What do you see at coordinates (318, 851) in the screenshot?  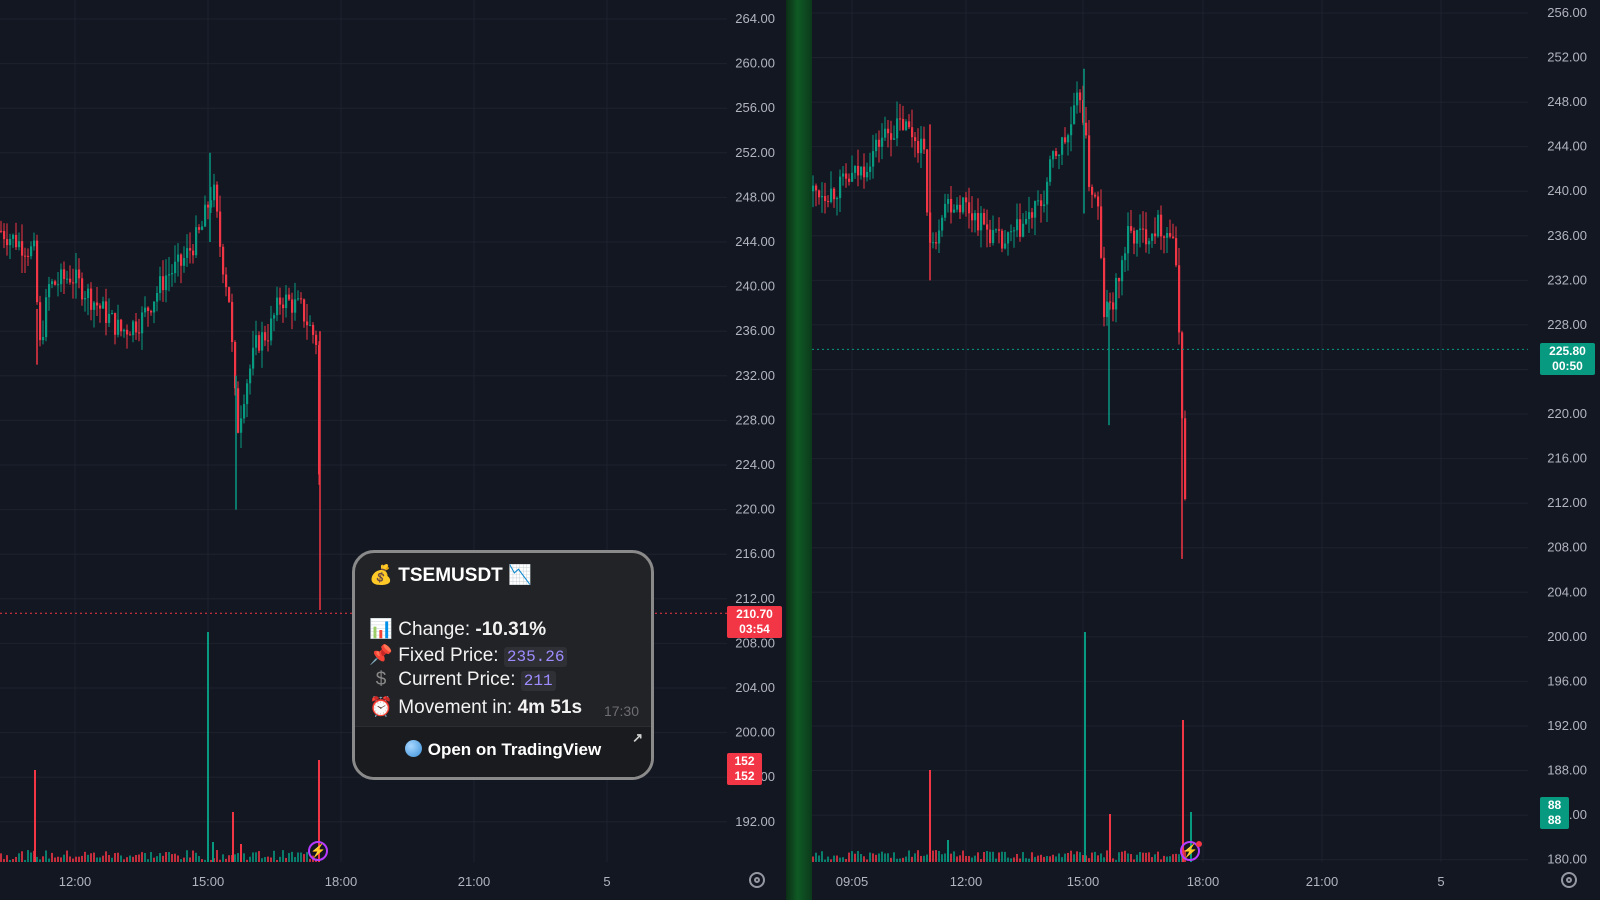 I see `left-lightning-icon: ⚡` at bounding box center [318, 851].